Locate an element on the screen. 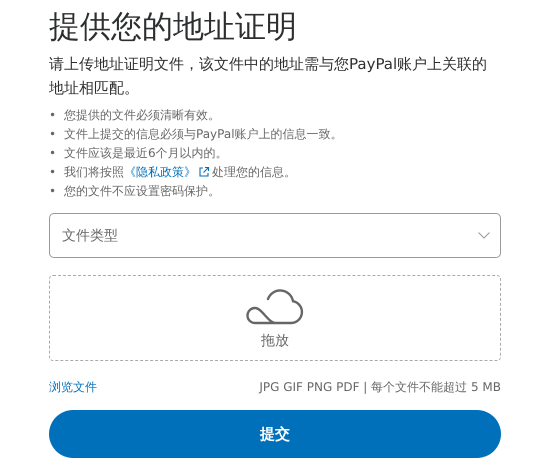  requirement-text: 文件应该是最近6个月以内的。 is located at coordinates (146, 153).